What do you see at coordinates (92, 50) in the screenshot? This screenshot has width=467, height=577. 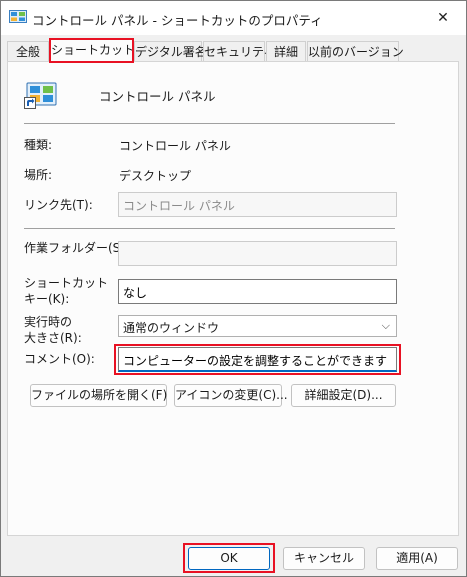 I see `tab-shortcut: ショートカット` at bounding box center [92, 50].